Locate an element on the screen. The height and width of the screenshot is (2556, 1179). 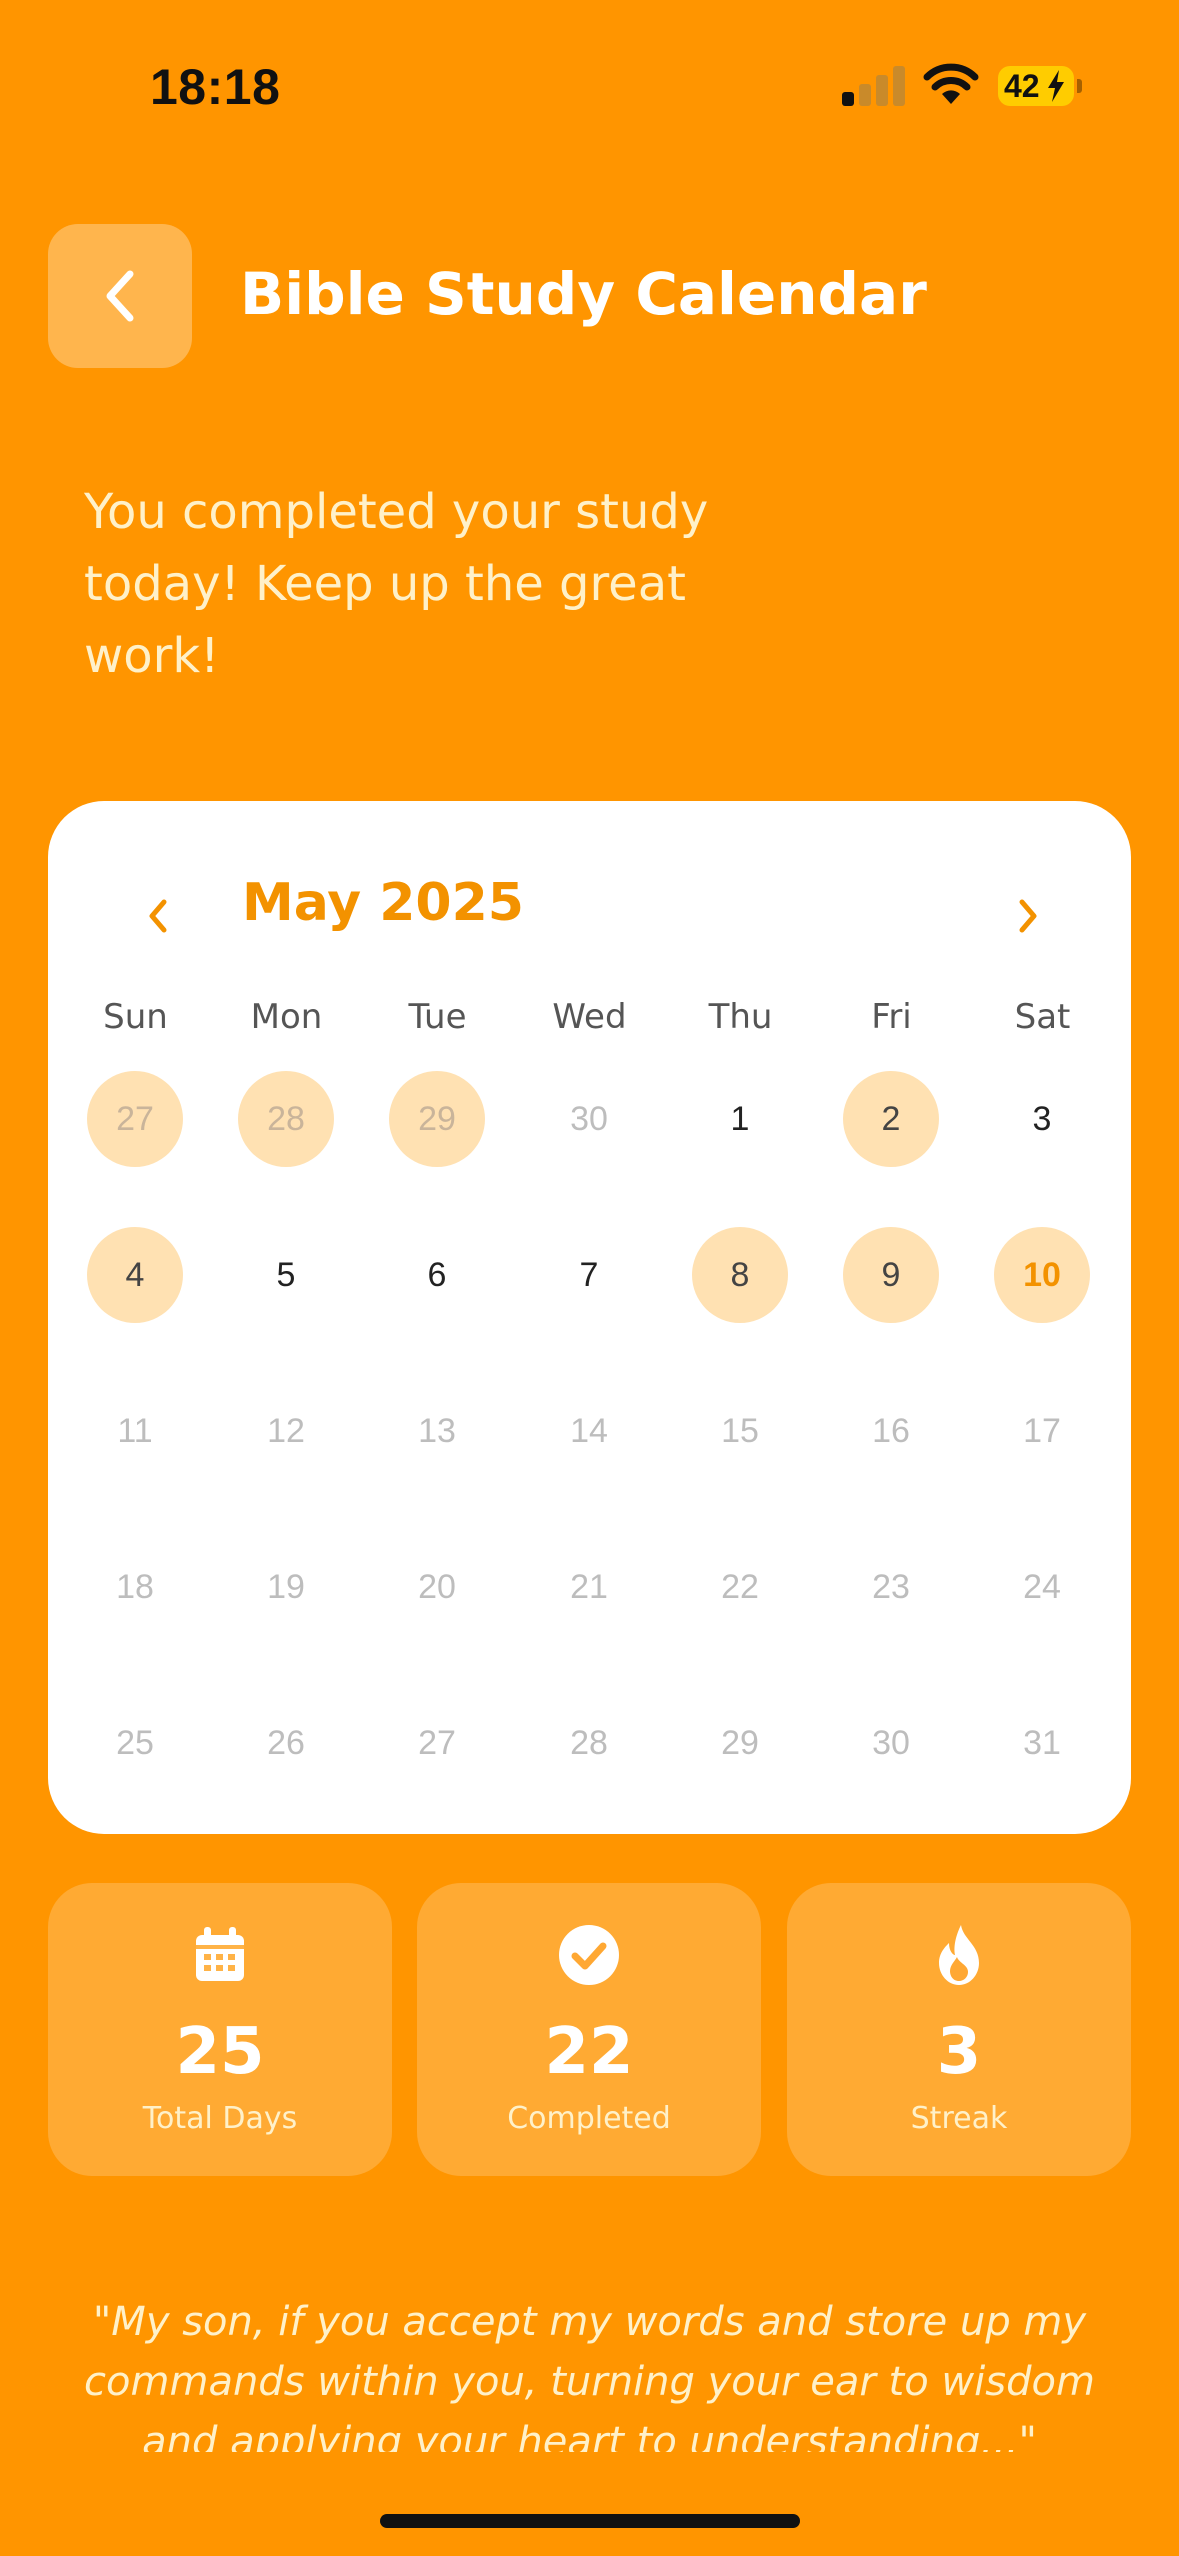
back-button is located at coordinates (120, 296).